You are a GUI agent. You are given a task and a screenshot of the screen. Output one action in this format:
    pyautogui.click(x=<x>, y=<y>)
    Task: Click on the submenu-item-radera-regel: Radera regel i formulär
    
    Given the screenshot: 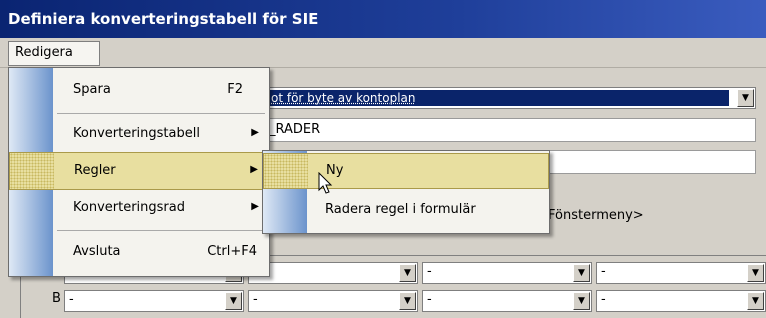 What is the action you would take?
    pyautogui.click(x=406, y=211)
    